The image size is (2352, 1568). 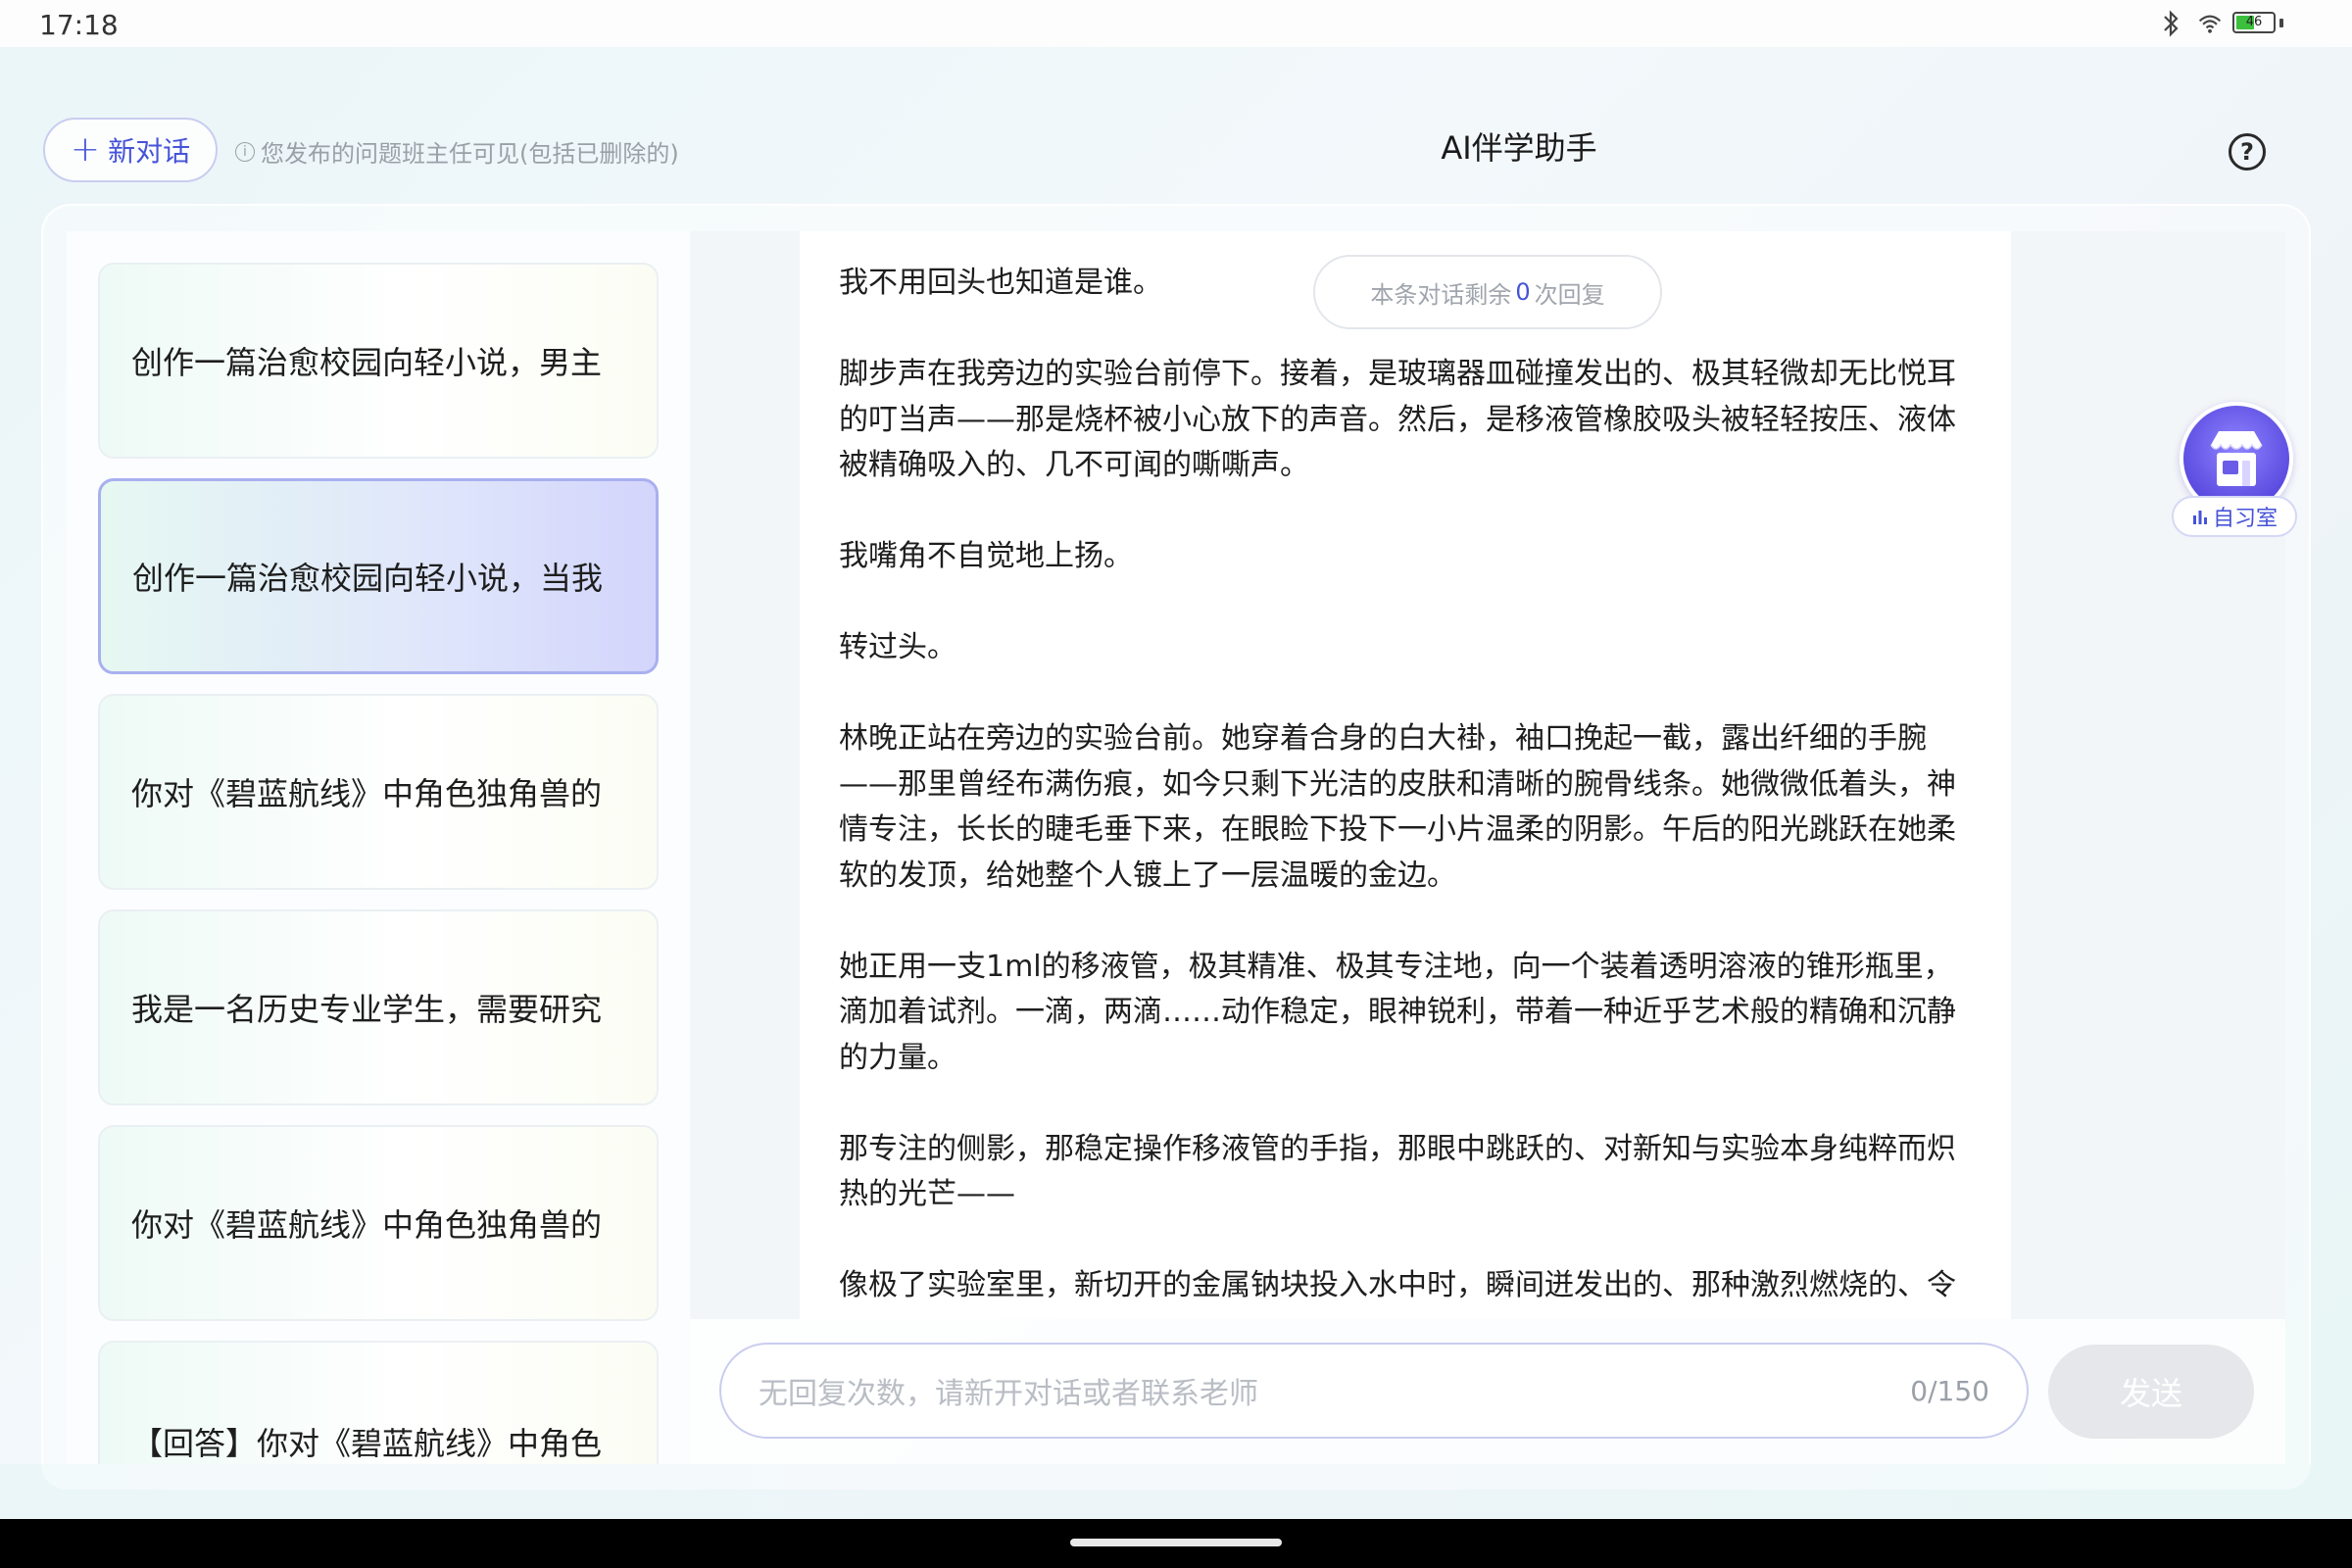 I want to click on new-chat-button: + 新对话, so click(x=130, y=150).